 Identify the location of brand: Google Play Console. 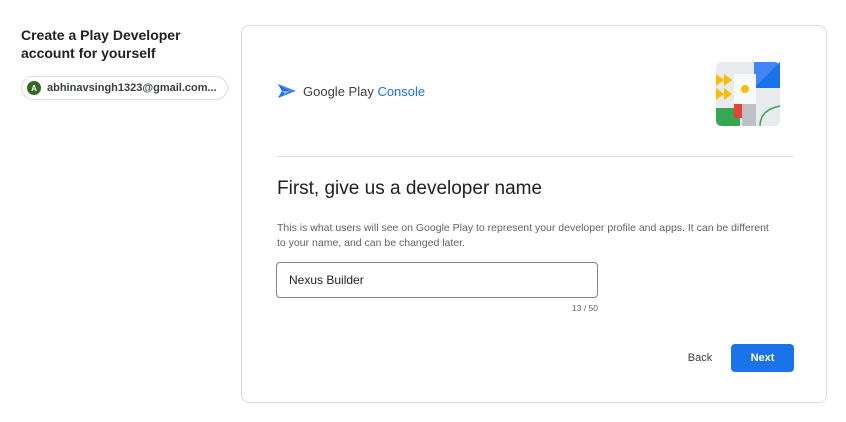
(351, 91).